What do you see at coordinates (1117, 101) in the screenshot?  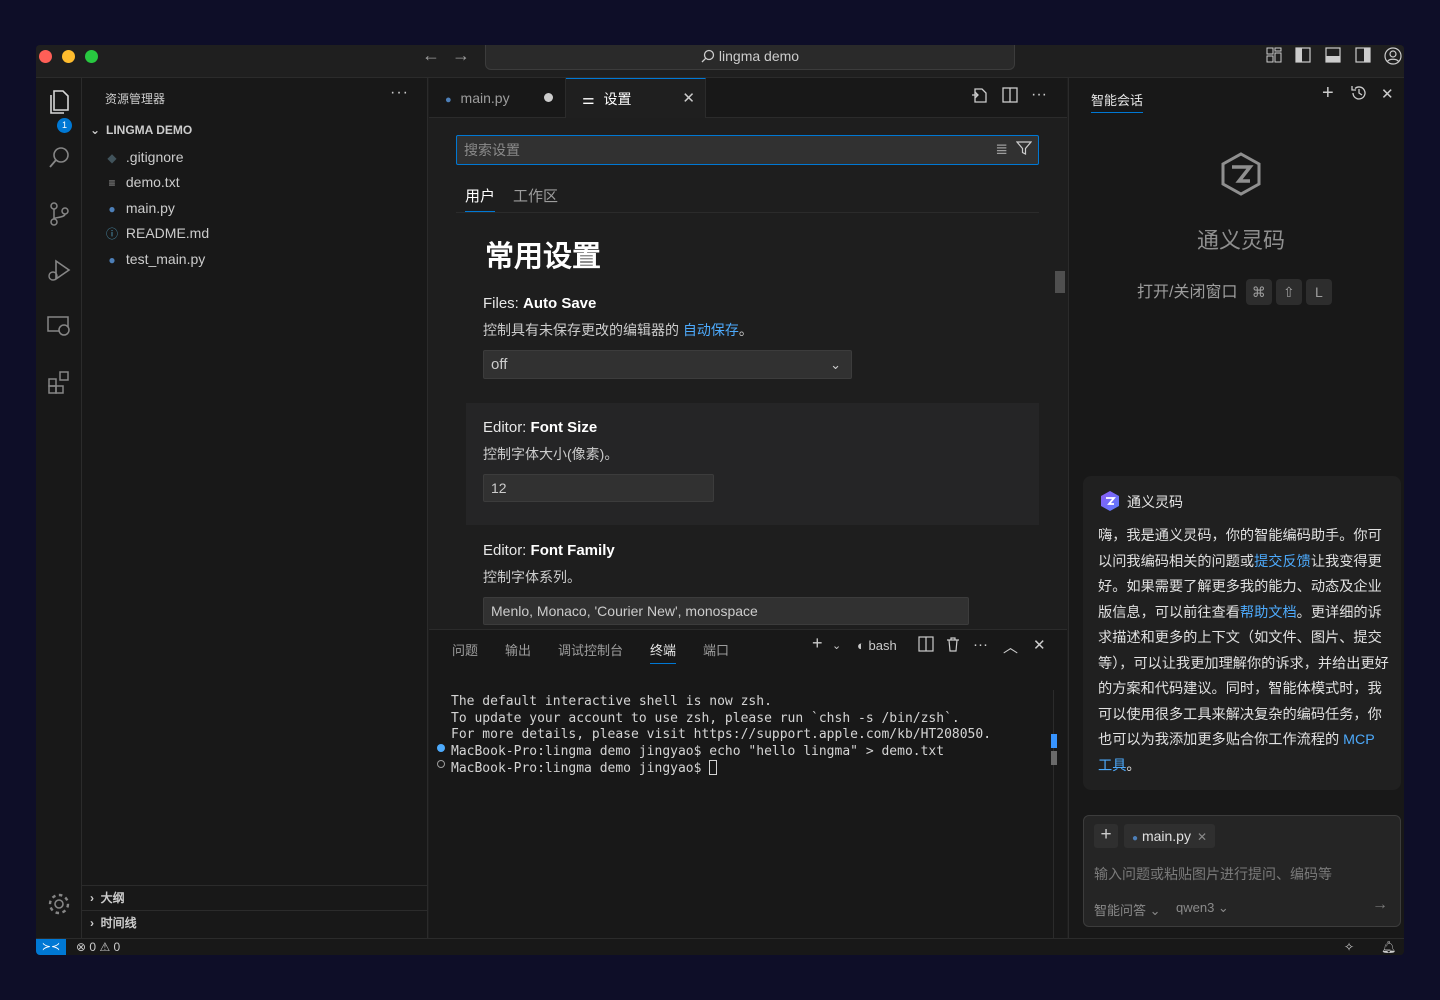 I see `chat-panel-title: 智能会话` at bounding box center [1117, 101].